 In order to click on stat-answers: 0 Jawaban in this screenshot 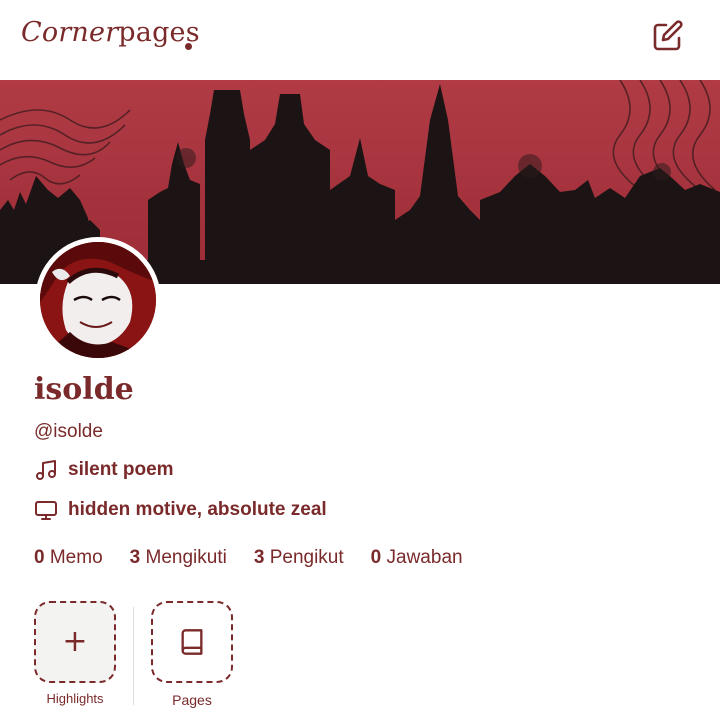, I will do `click(417, 558)`.